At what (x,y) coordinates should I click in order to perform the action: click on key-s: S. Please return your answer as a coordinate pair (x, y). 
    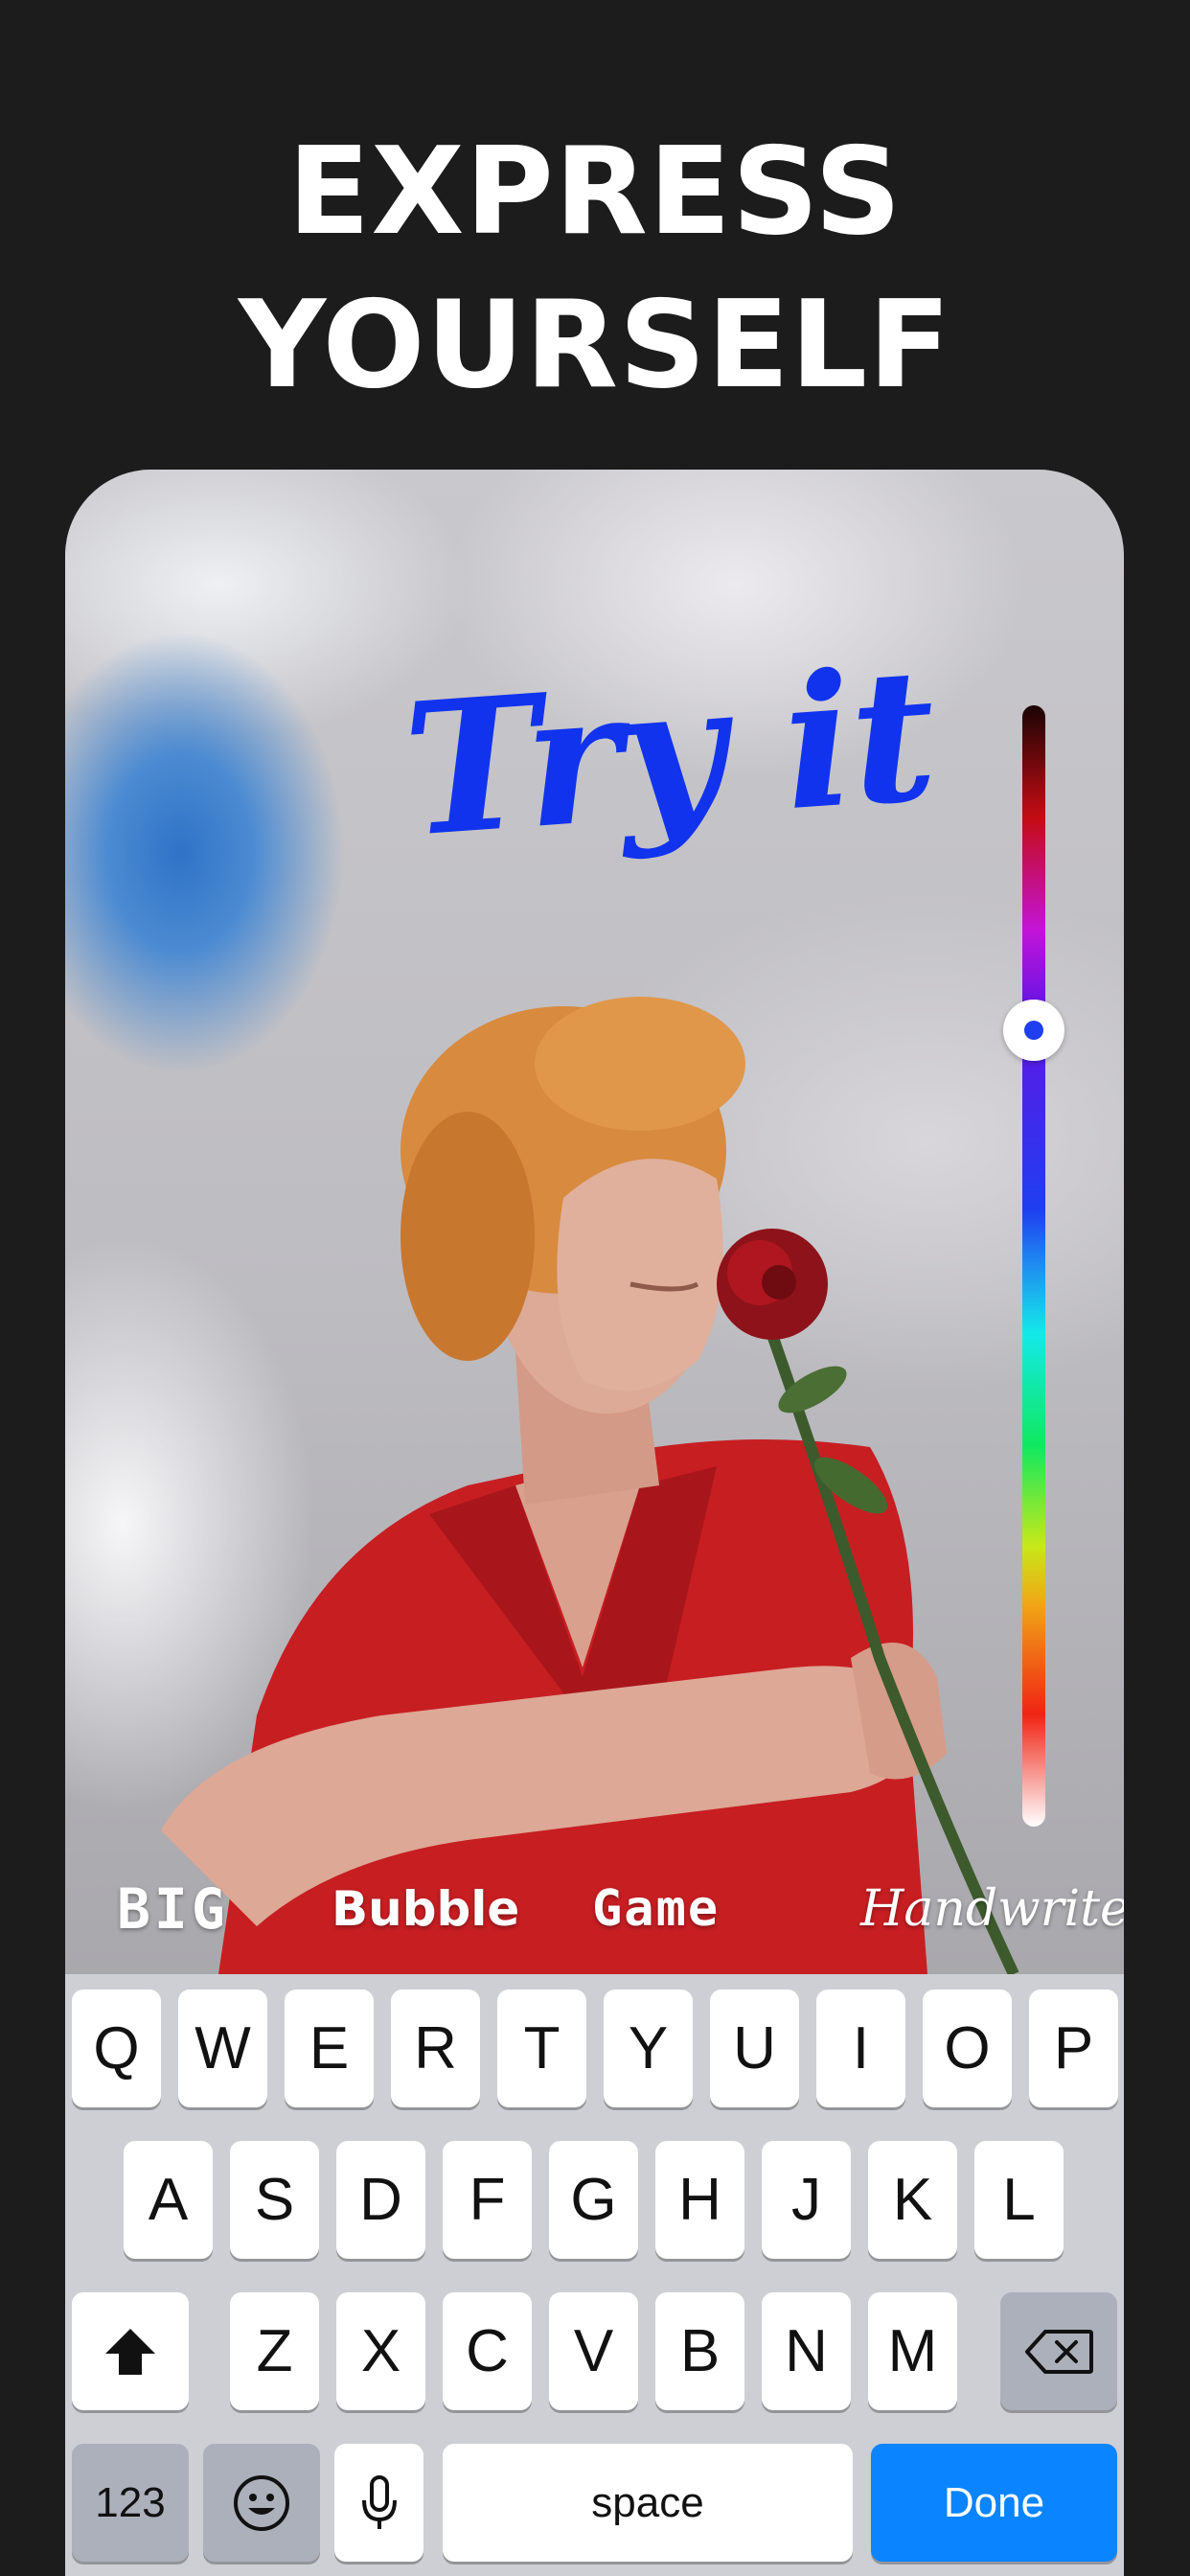
    Looking at the image, I should click on (274, 2200).